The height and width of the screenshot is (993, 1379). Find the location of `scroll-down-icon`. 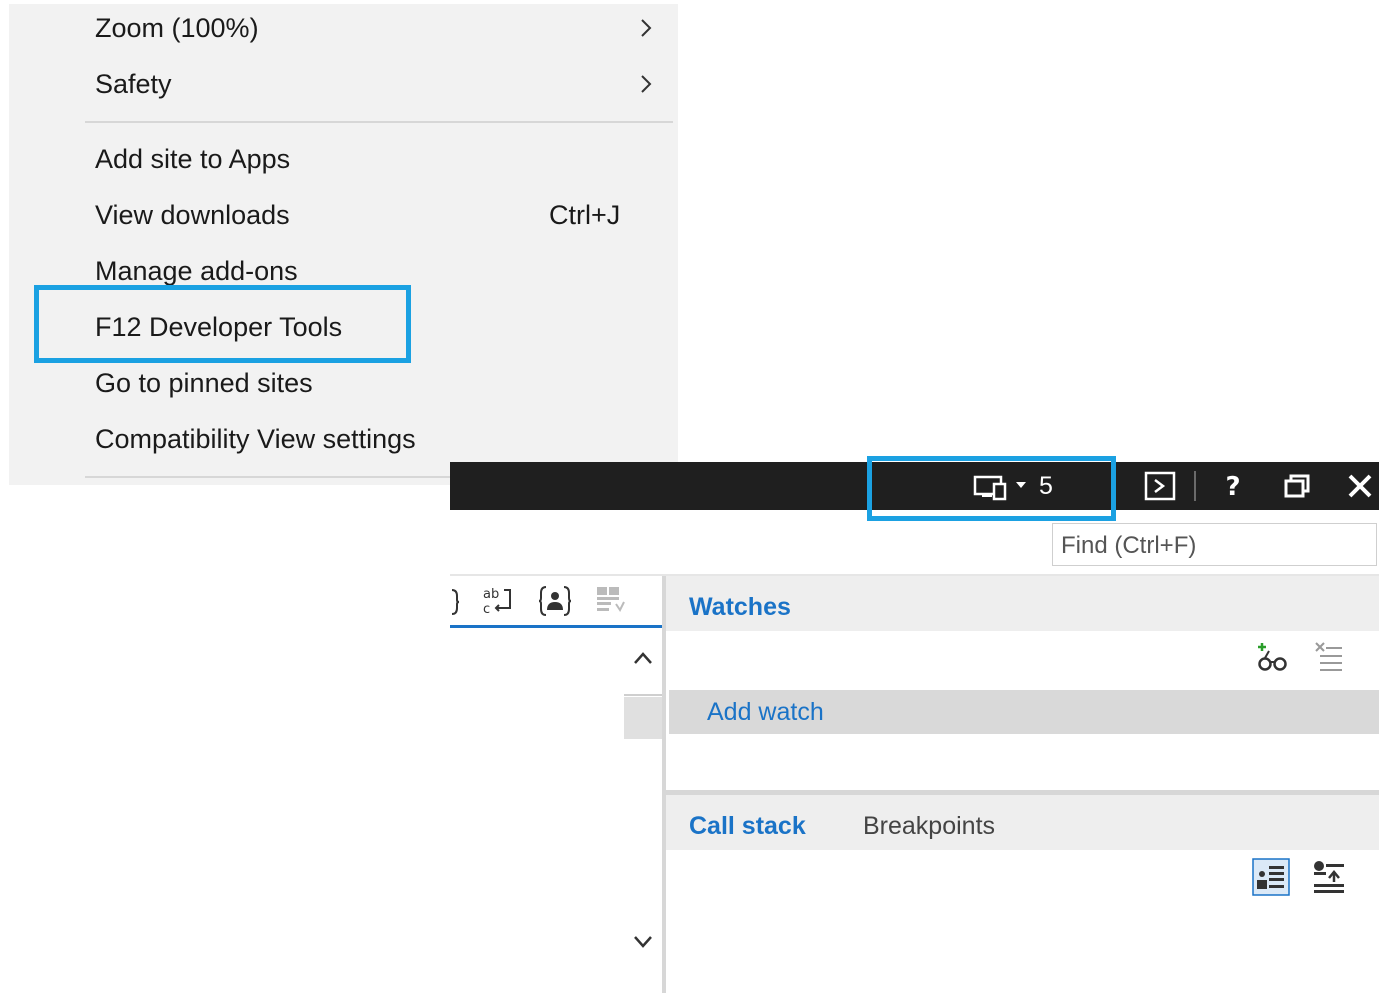

scroll-down-icon is located at coordinates (643, 942).